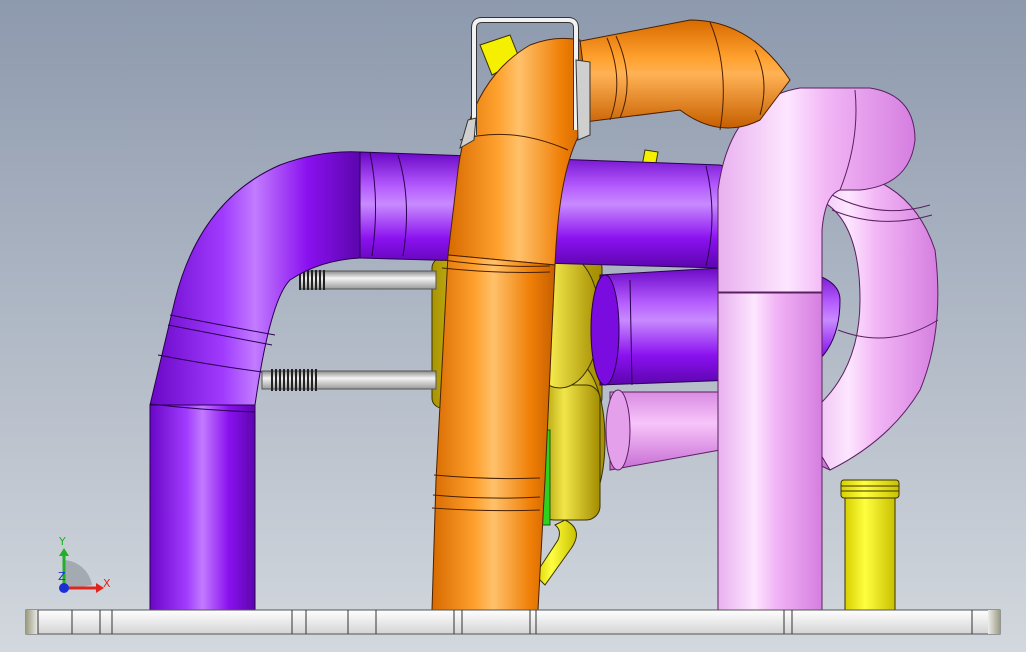 The image size is (1026, 652). I want to click on y-axis-label: Y, so click(62, 541).